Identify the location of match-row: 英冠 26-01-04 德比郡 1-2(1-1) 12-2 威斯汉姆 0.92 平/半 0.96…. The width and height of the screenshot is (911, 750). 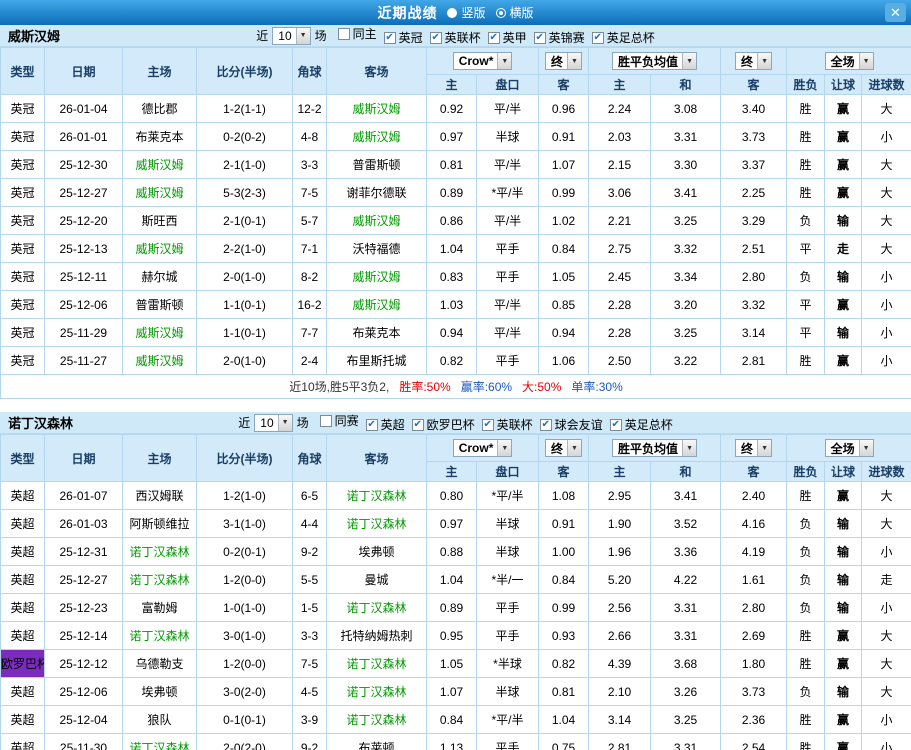
(455, 108).